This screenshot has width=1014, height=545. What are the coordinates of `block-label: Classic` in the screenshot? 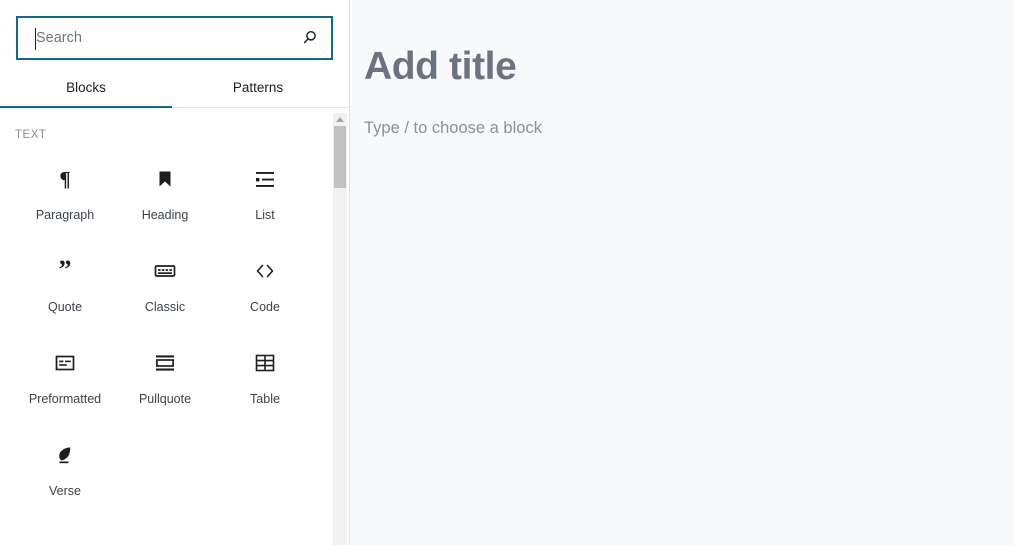 It's located at (165, 307).